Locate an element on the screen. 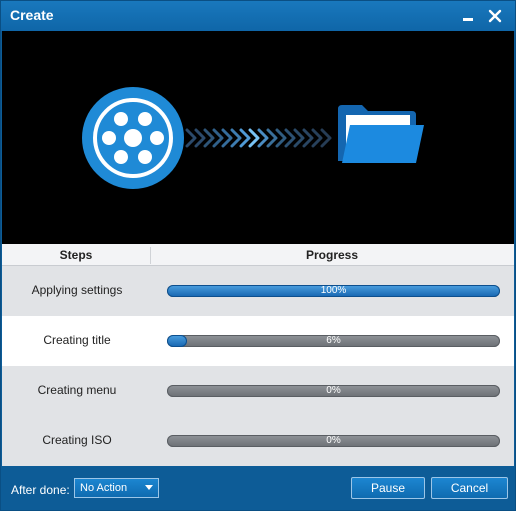  steps-table-header: Steps Progress is located at coordinates (258, 255).